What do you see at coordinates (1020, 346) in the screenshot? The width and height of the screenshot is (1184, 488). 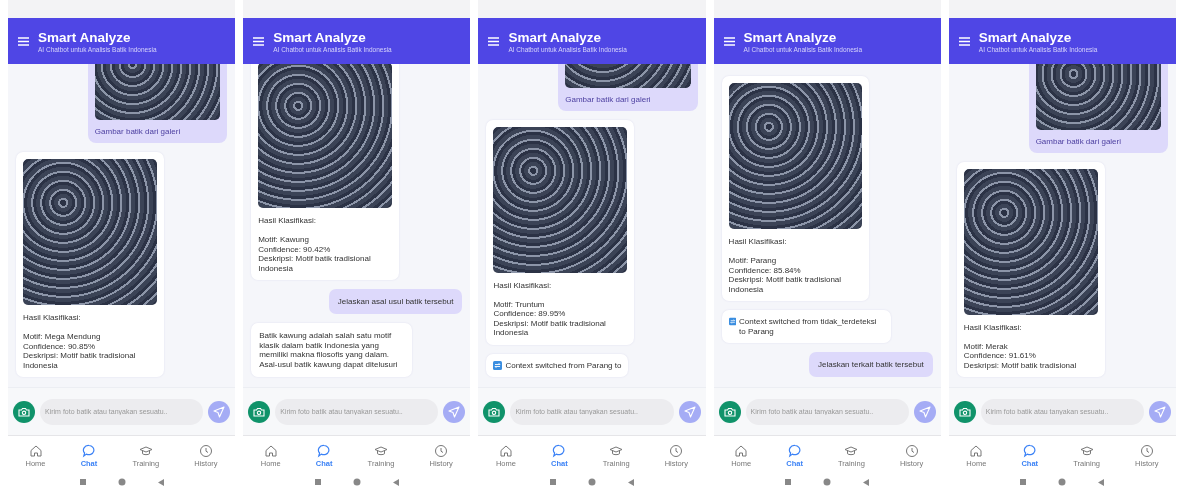 I see `classification-result-text: Hasil Klasifikasi: Motif: Merak Confidence: 91.61% Deskripsi: Motif batik tradisional` at bounding box center [1020, 346].